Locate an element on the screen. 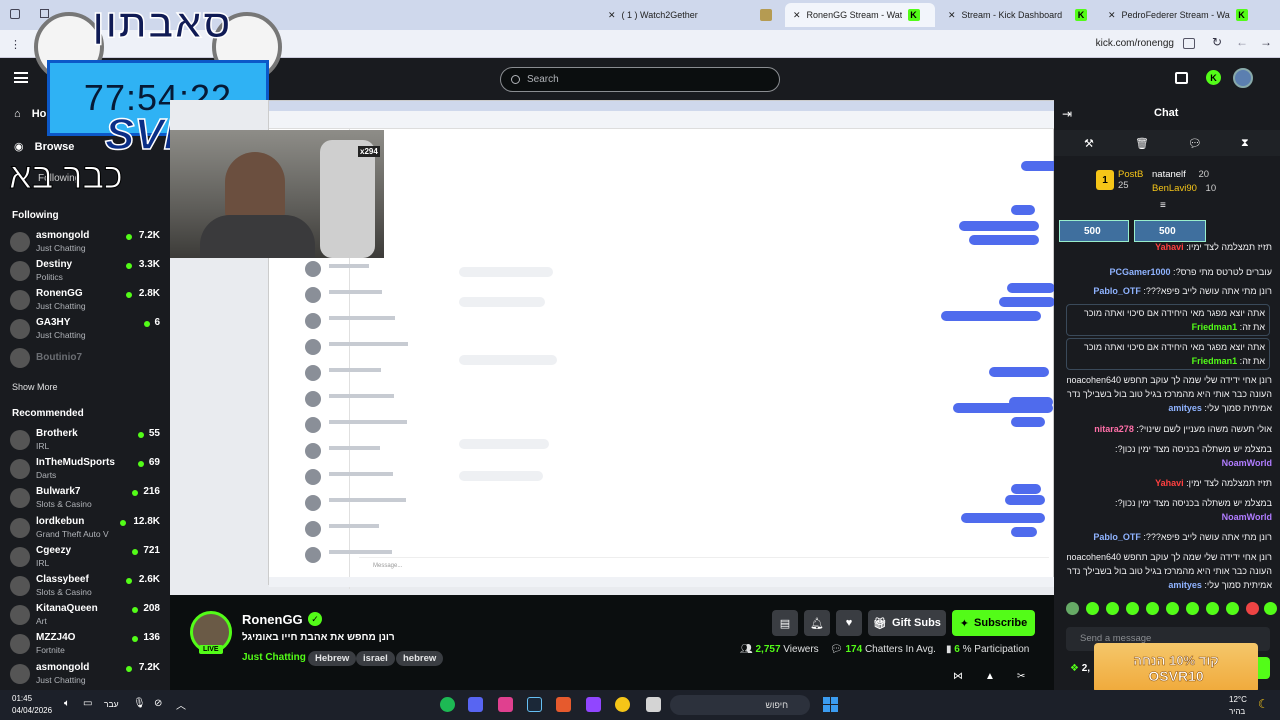  app-pink-icon is located at coordinates (505, 704).